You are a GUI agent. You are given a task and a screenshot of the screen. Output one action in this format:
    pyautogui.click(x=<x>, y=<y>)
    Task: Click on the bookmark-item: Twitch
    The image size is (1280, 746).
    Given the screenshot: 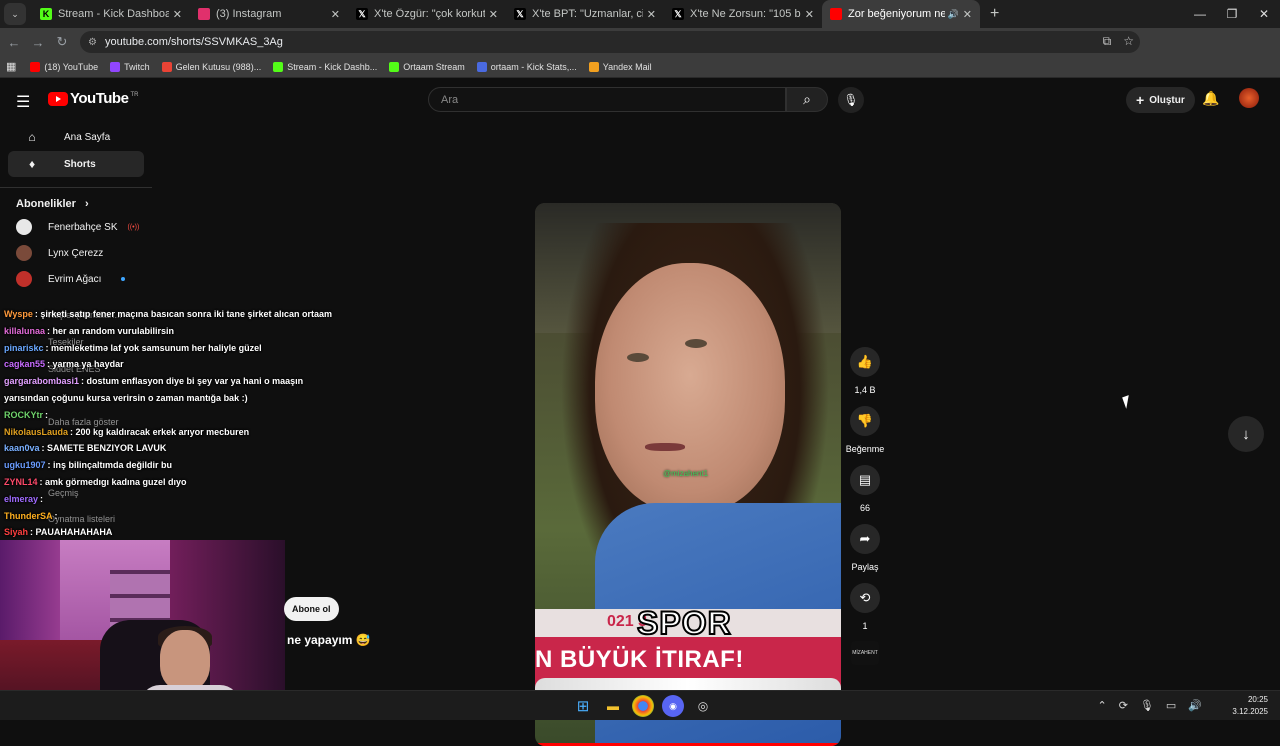 What is the action you would take?
    pyautogui.click(x=130, y=66)
    